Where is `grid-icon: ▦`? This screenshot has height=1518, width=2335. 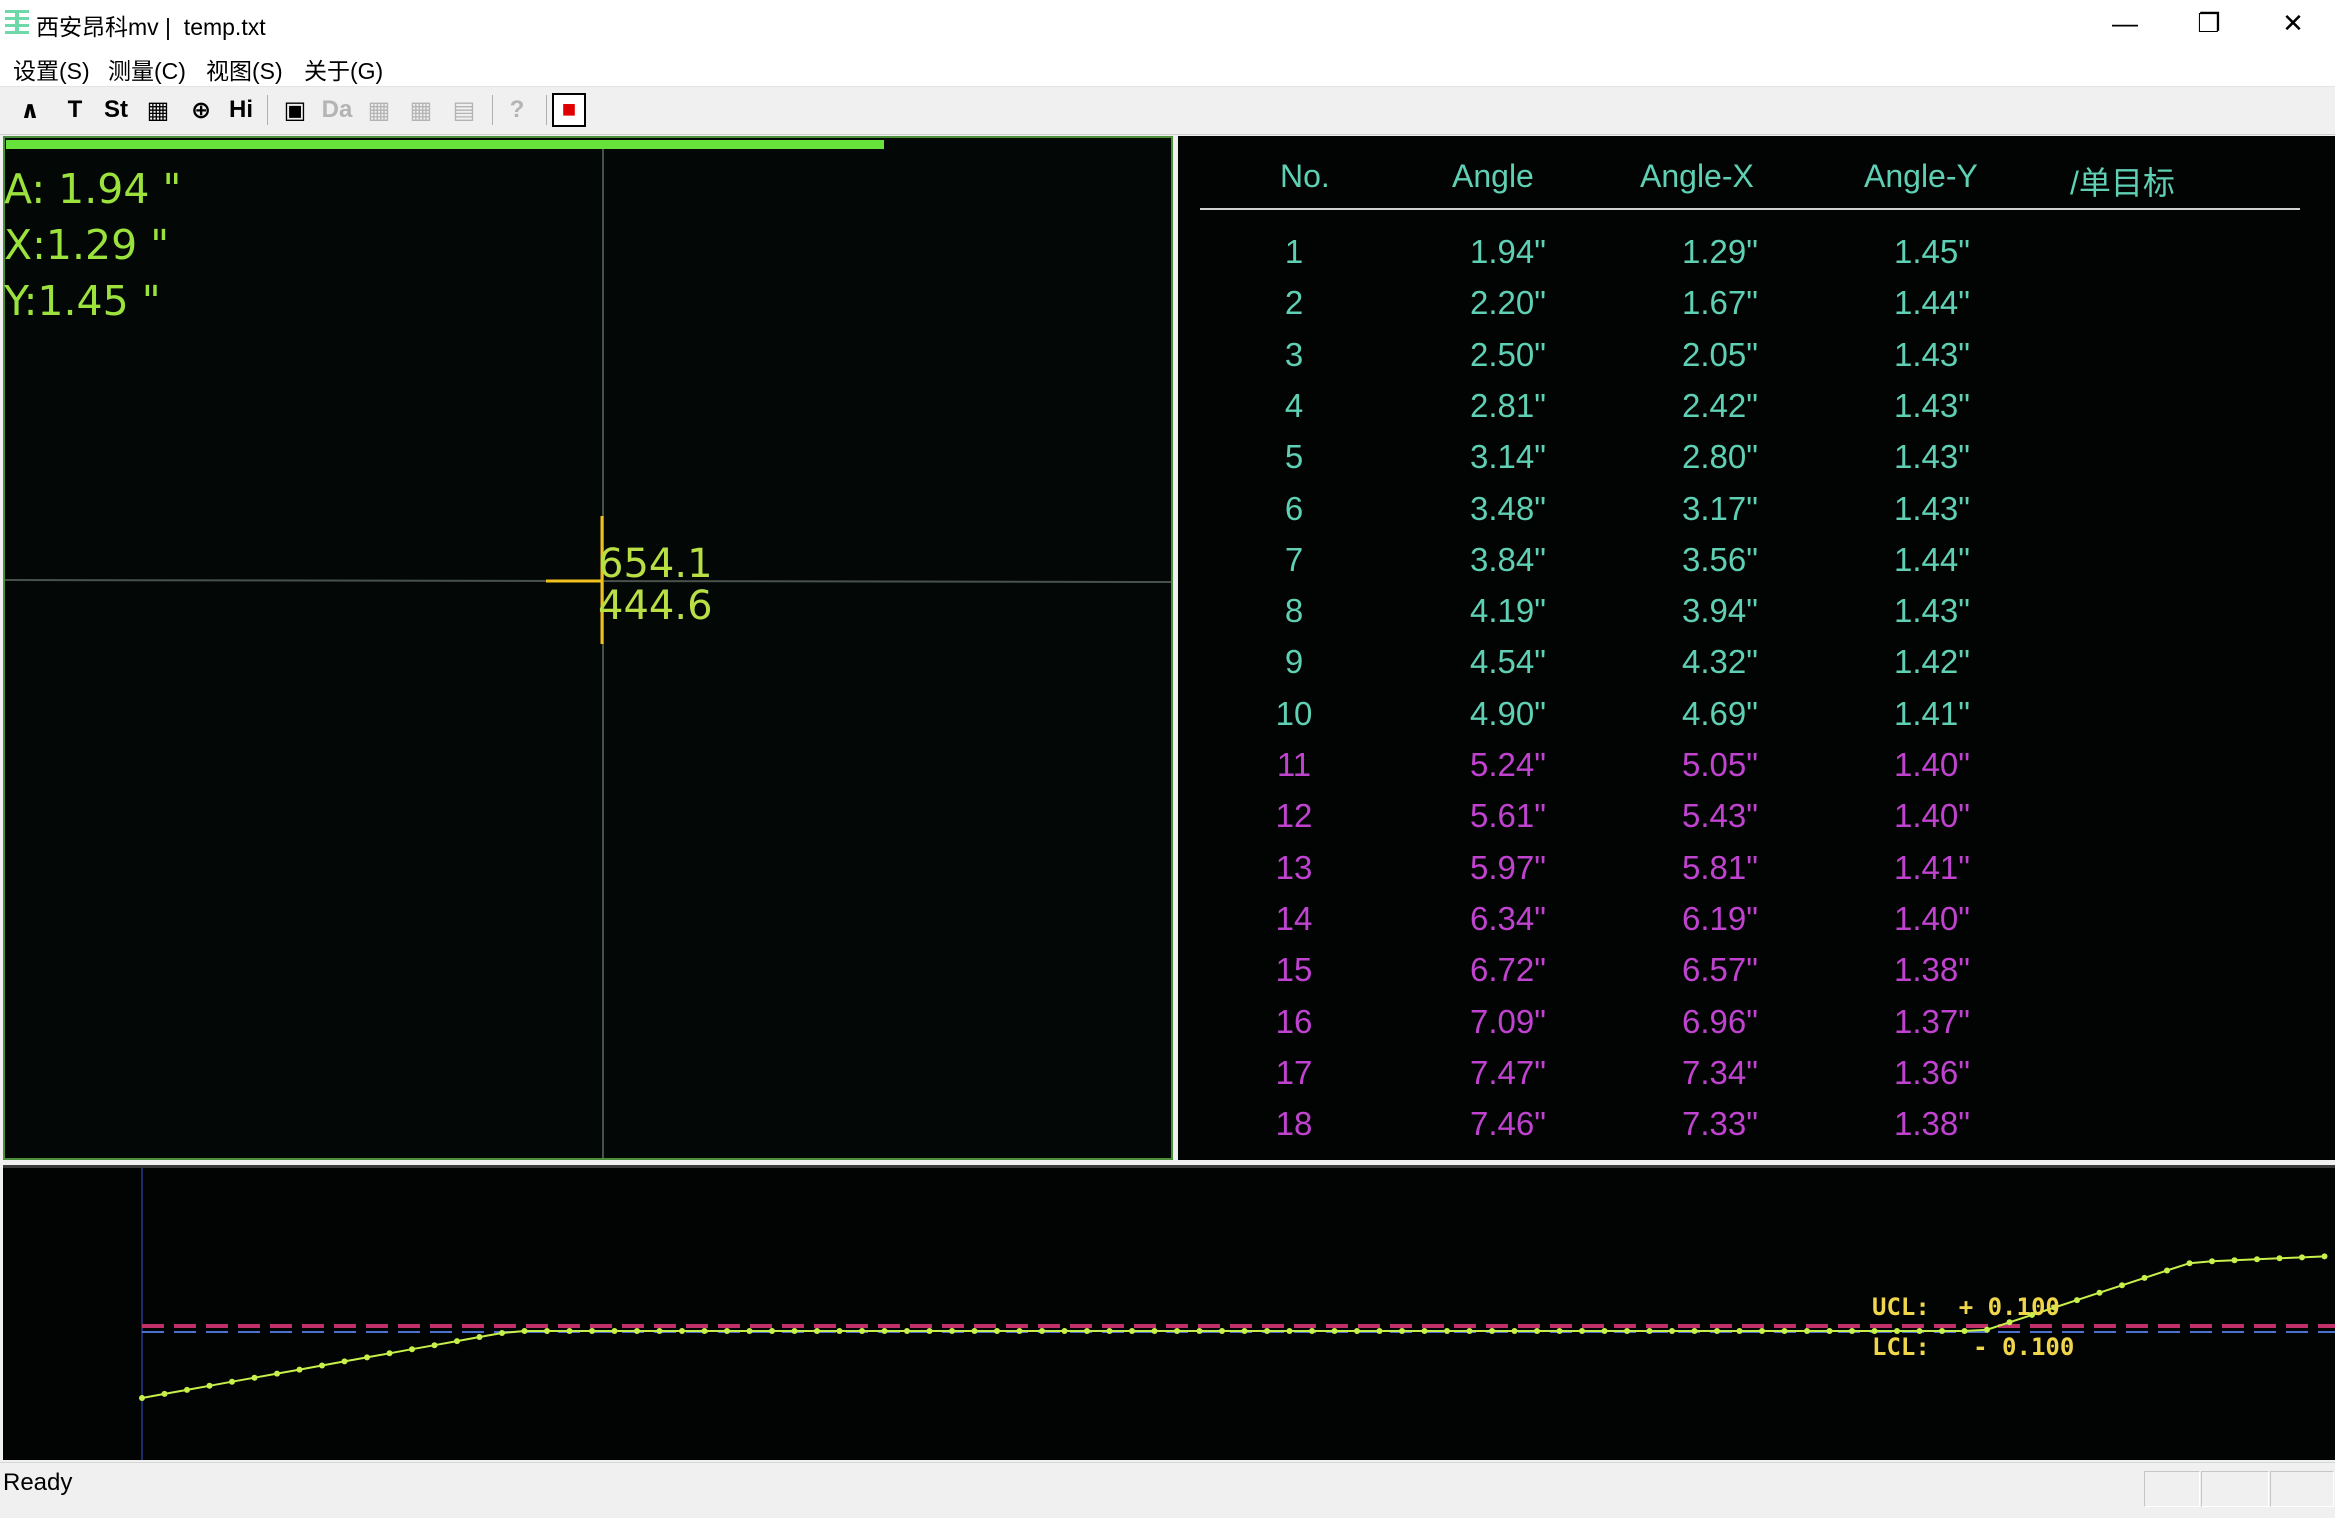 grid-icon: ▦ is located at coordinates (158, 110).